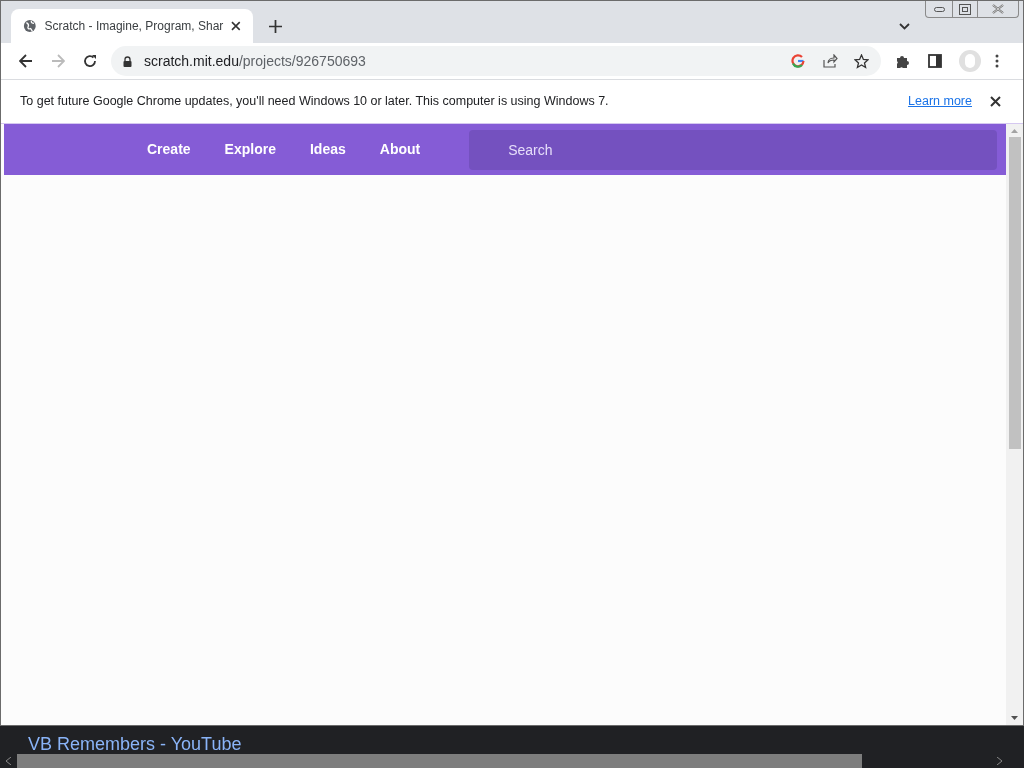 Image resolution: width=1024 pixels, height=768 pixels. Describe the element at coordinates (965, 9) in the screenshot. I see `restore-button` at that location.